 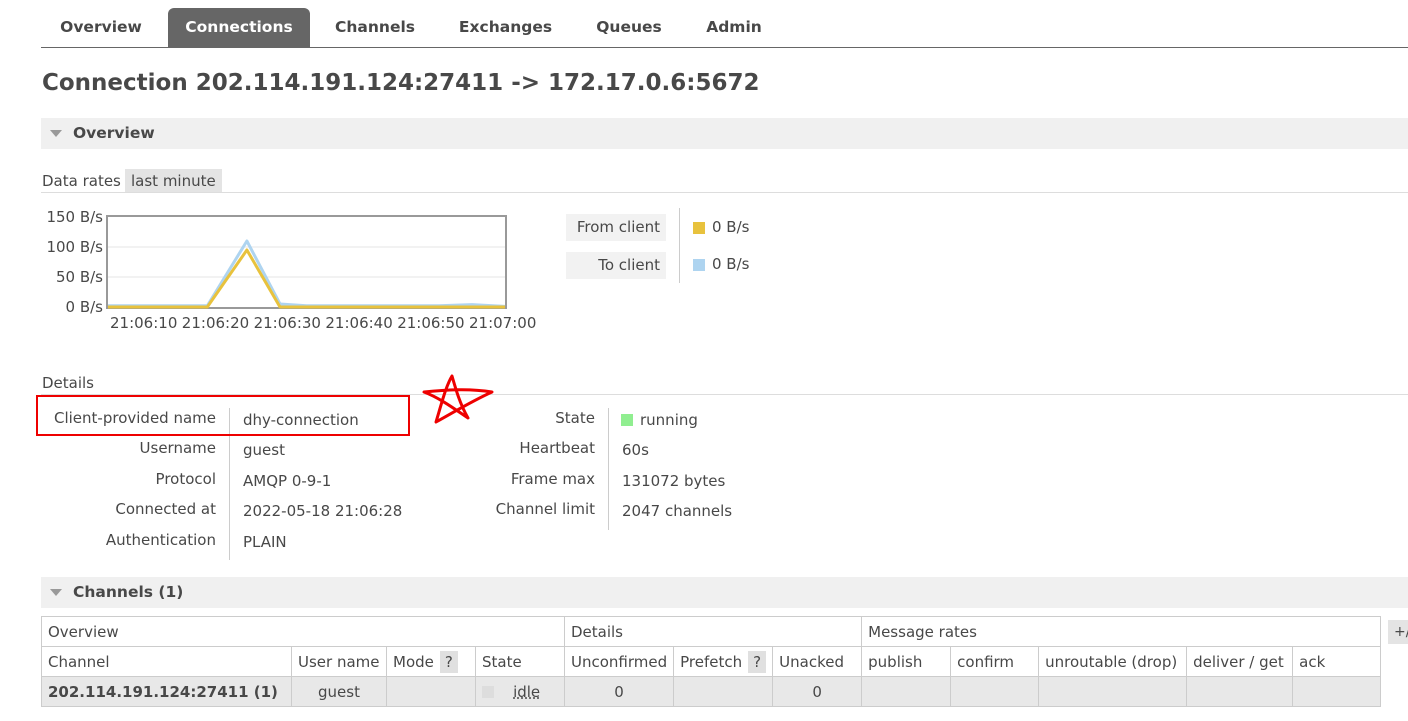 What do you see at coordinates (731, 227) in the screenshot?
I see `from-client-rate: 0 B/s` at bounding box center [731, 227].